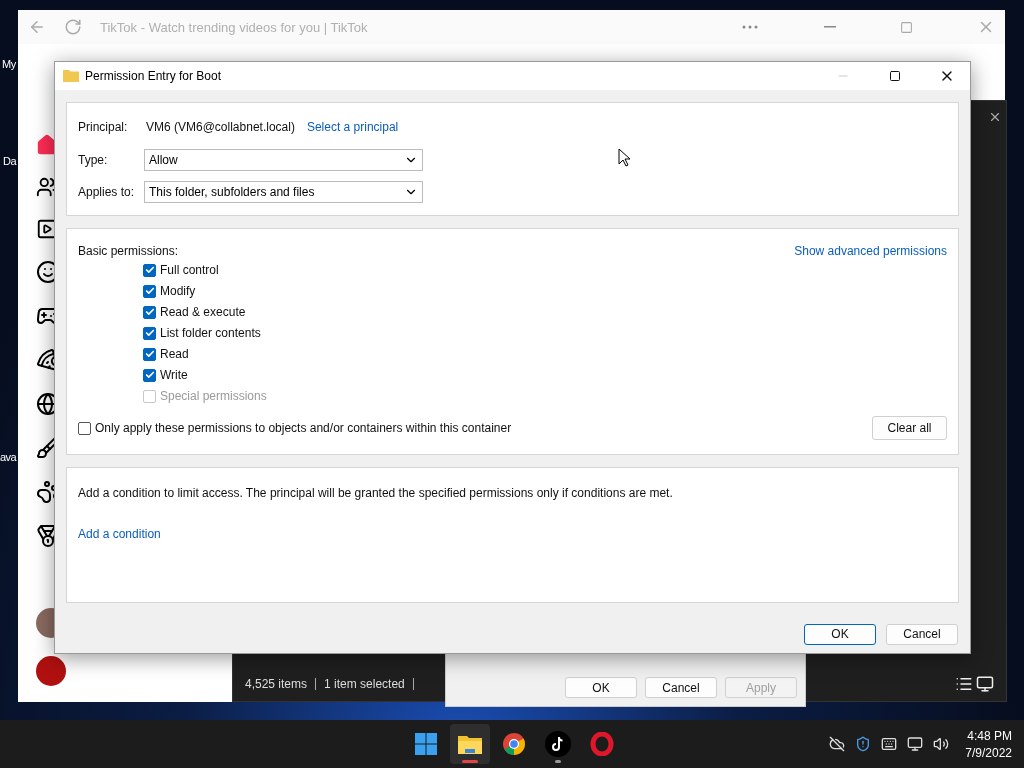 The image size is (1024, 768). Describe the element at coordinates (220, 126) in the screenshot. I see `principal-value: VM6 (VM6@collabnet.local)` at that location.